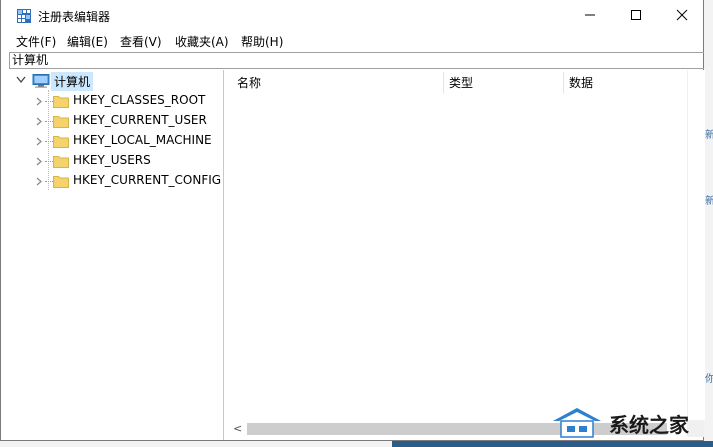  I want to click on maximize-button, so click(636, 15).